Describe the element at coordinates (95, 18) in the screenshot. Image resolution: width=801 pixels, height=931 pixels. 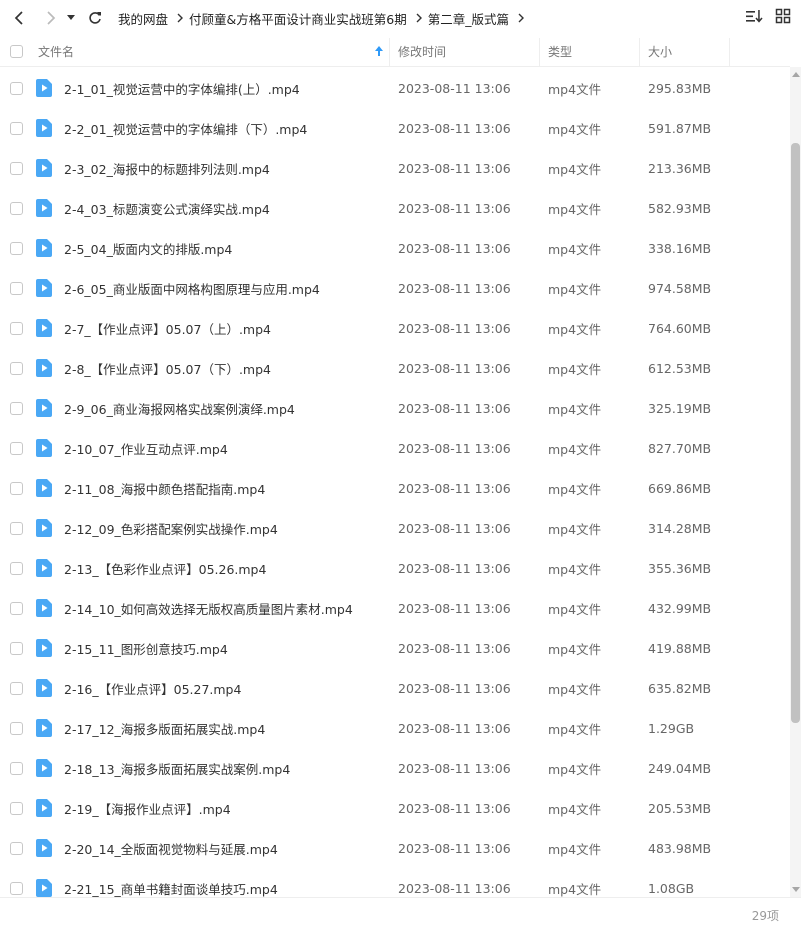
I see `refresh-button` at that location.